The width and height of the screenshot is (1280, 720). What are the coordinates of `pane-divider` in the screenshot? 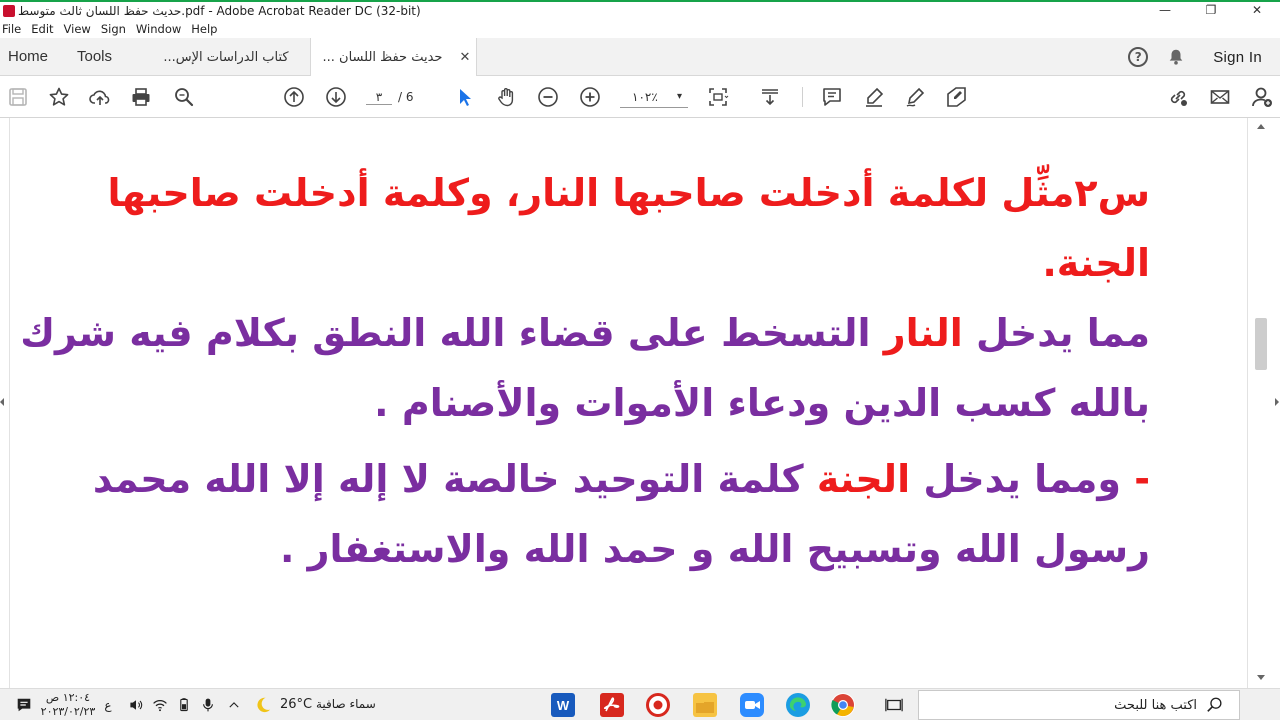 It's located at (1247, 403).